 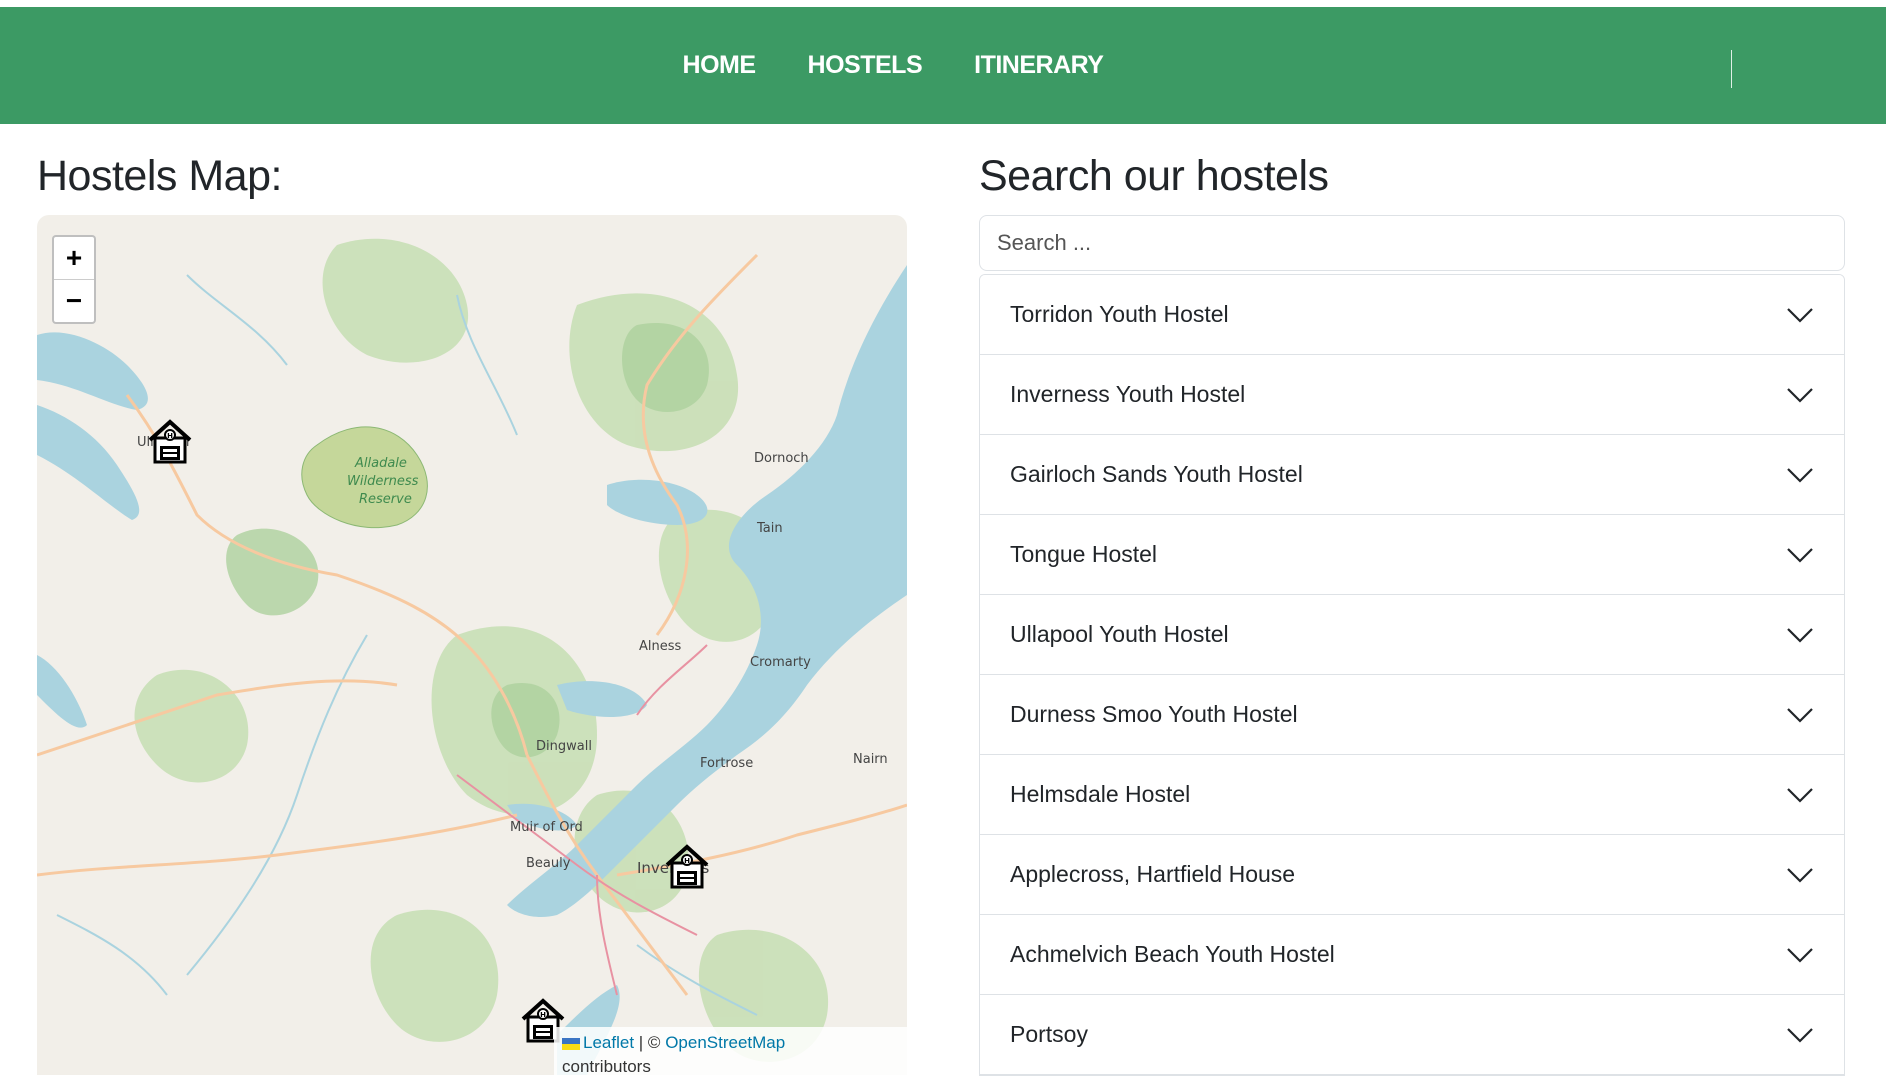 I want to click on map-label-fortrose: Fortrose, so click(x=726, y=763).